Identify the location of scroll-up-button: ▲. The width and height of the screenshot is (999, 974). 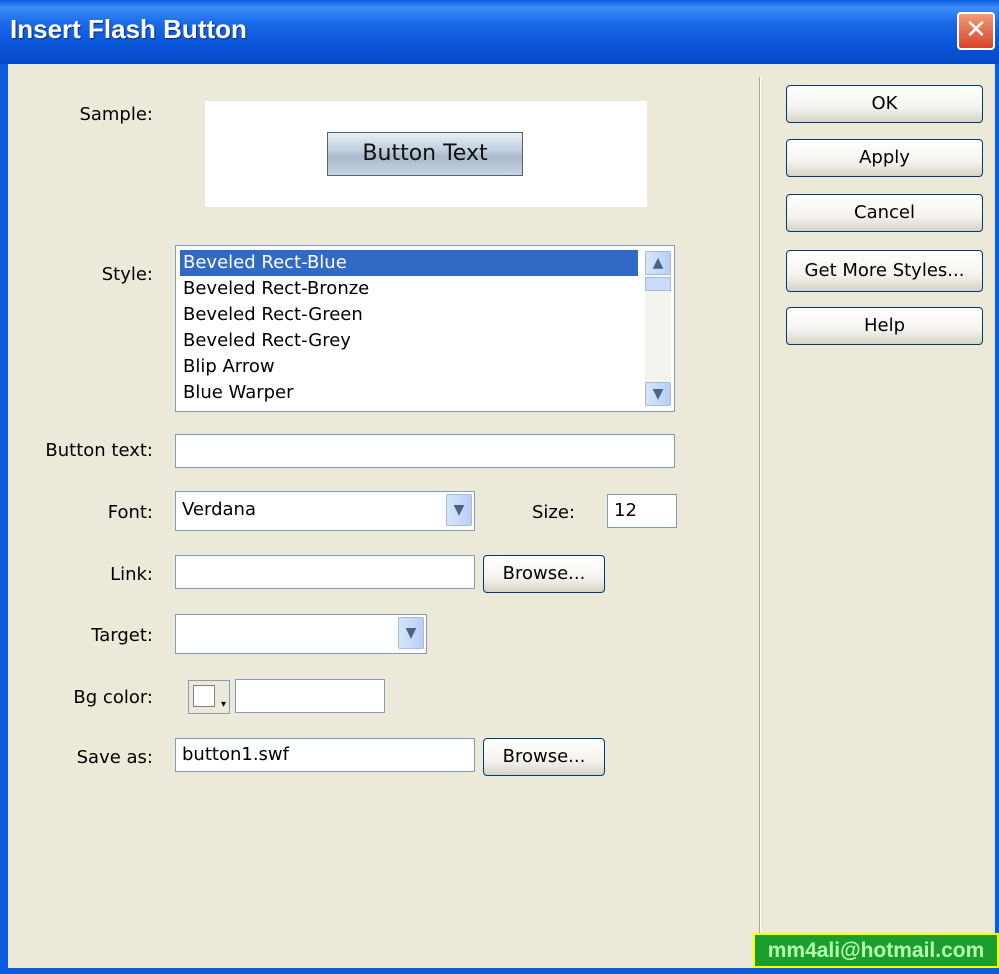
(658, 263).